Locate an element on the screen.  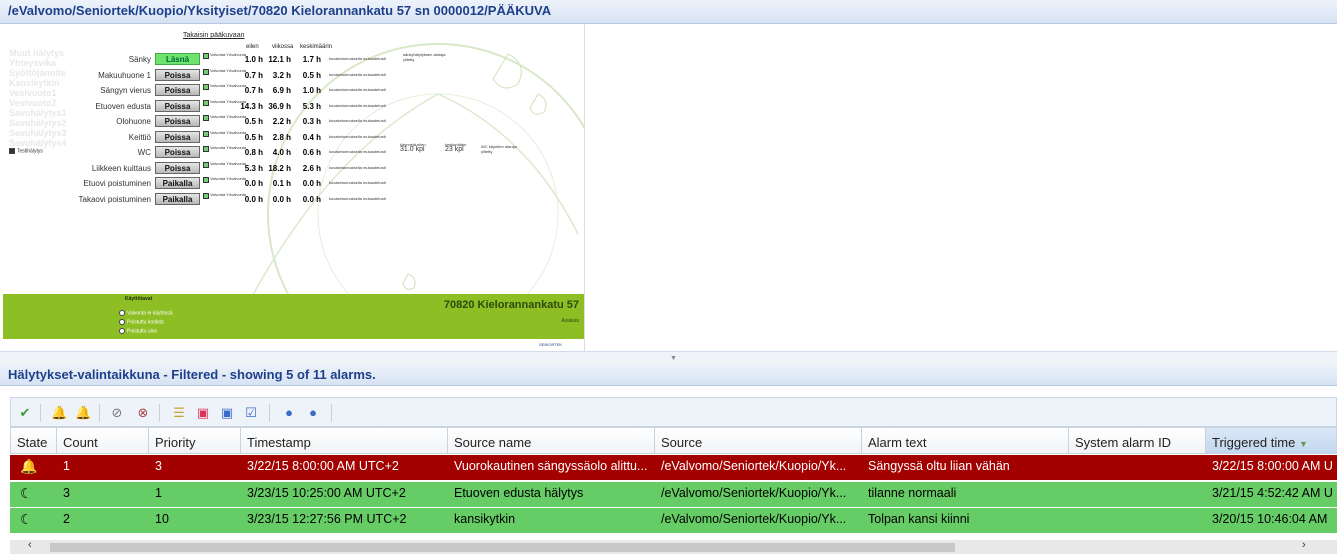
filter-clear-icon: ⊗ is located at coordinates (143, 413).